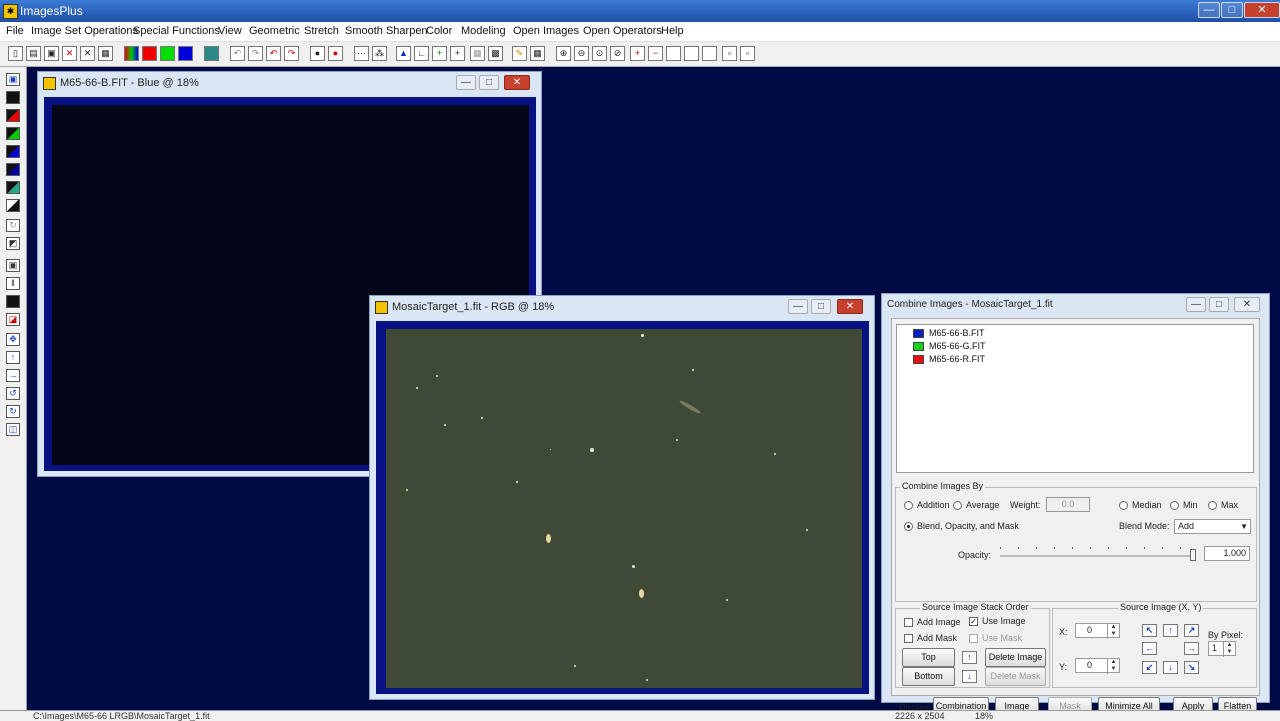  Describe the element at coordinates (237, 53) in the screenshot. I see `undo-icon: ↶` at that location.